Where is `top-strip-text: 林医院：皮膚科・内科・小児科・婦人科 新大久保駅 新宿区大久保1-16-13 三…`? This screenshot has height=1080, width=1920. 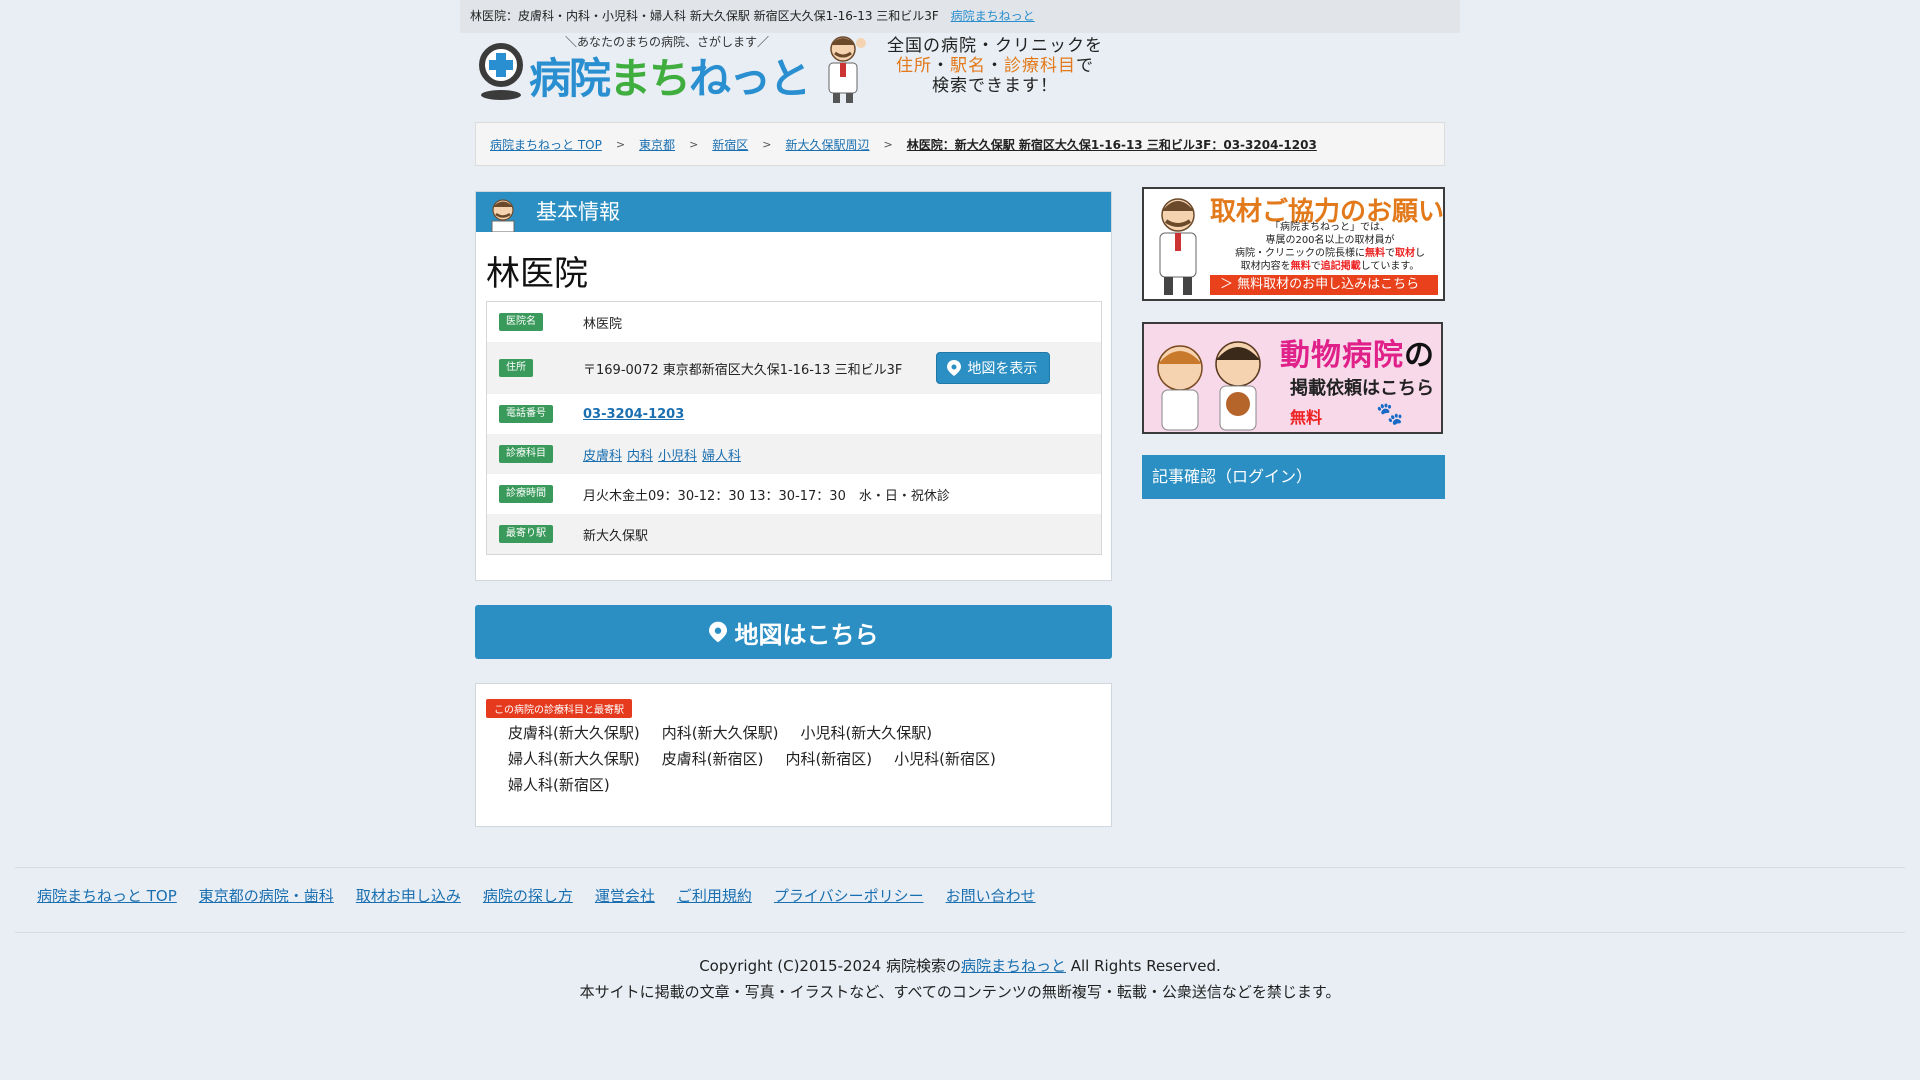
top-strip-text: 林医院：皮膚科・内科・小児科・婦人科 新大久保駅 新宿区大久保1-16-13 三… is located at coordinates (704, 16).